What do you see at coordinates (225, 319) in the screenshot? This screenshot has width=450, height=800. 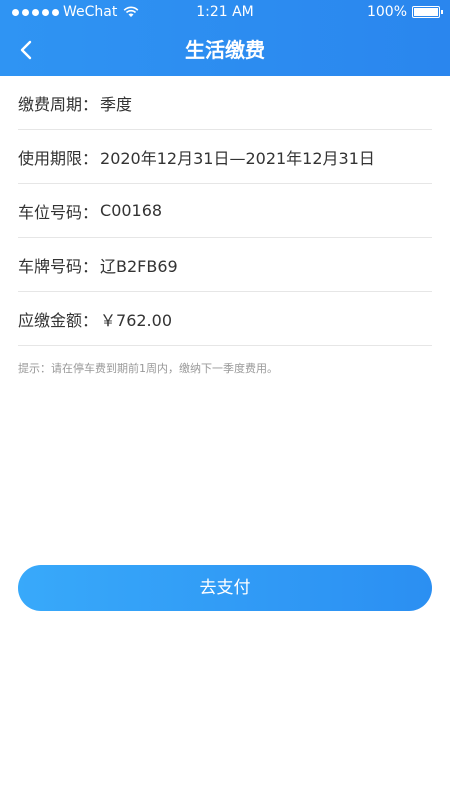 I see `detail-row-amount: 应缴金额： ￥762.00` at bounding box center [225, 319].